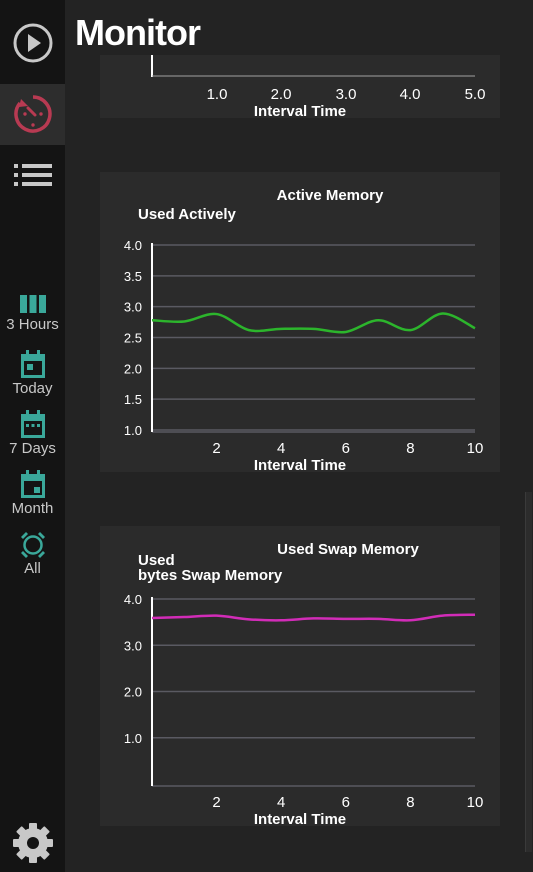 This screenshot has width=533, height=872. What do you see at coordinates (32, 388) in the screenshot?
I see `range-label: Today` at bounding box center [32, 388].